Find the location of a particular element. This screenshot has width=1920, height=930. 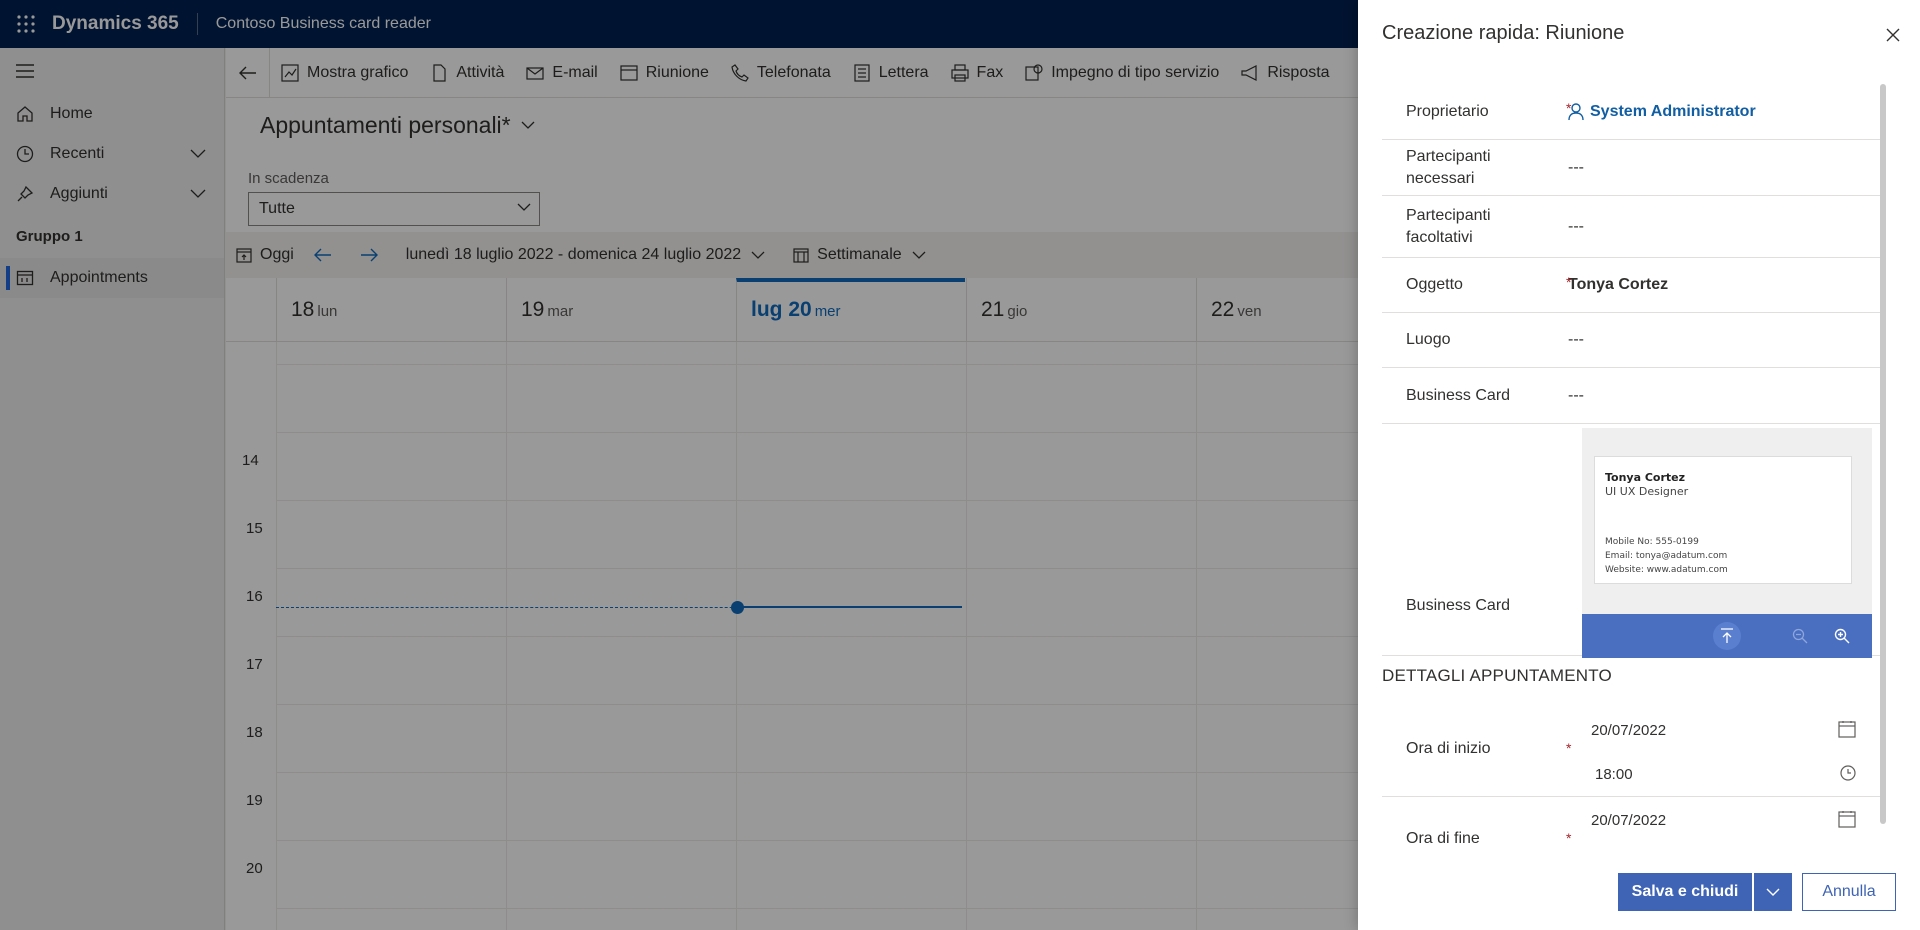

business-card-row: Business Card --- is located at coordinates (1633, 396).